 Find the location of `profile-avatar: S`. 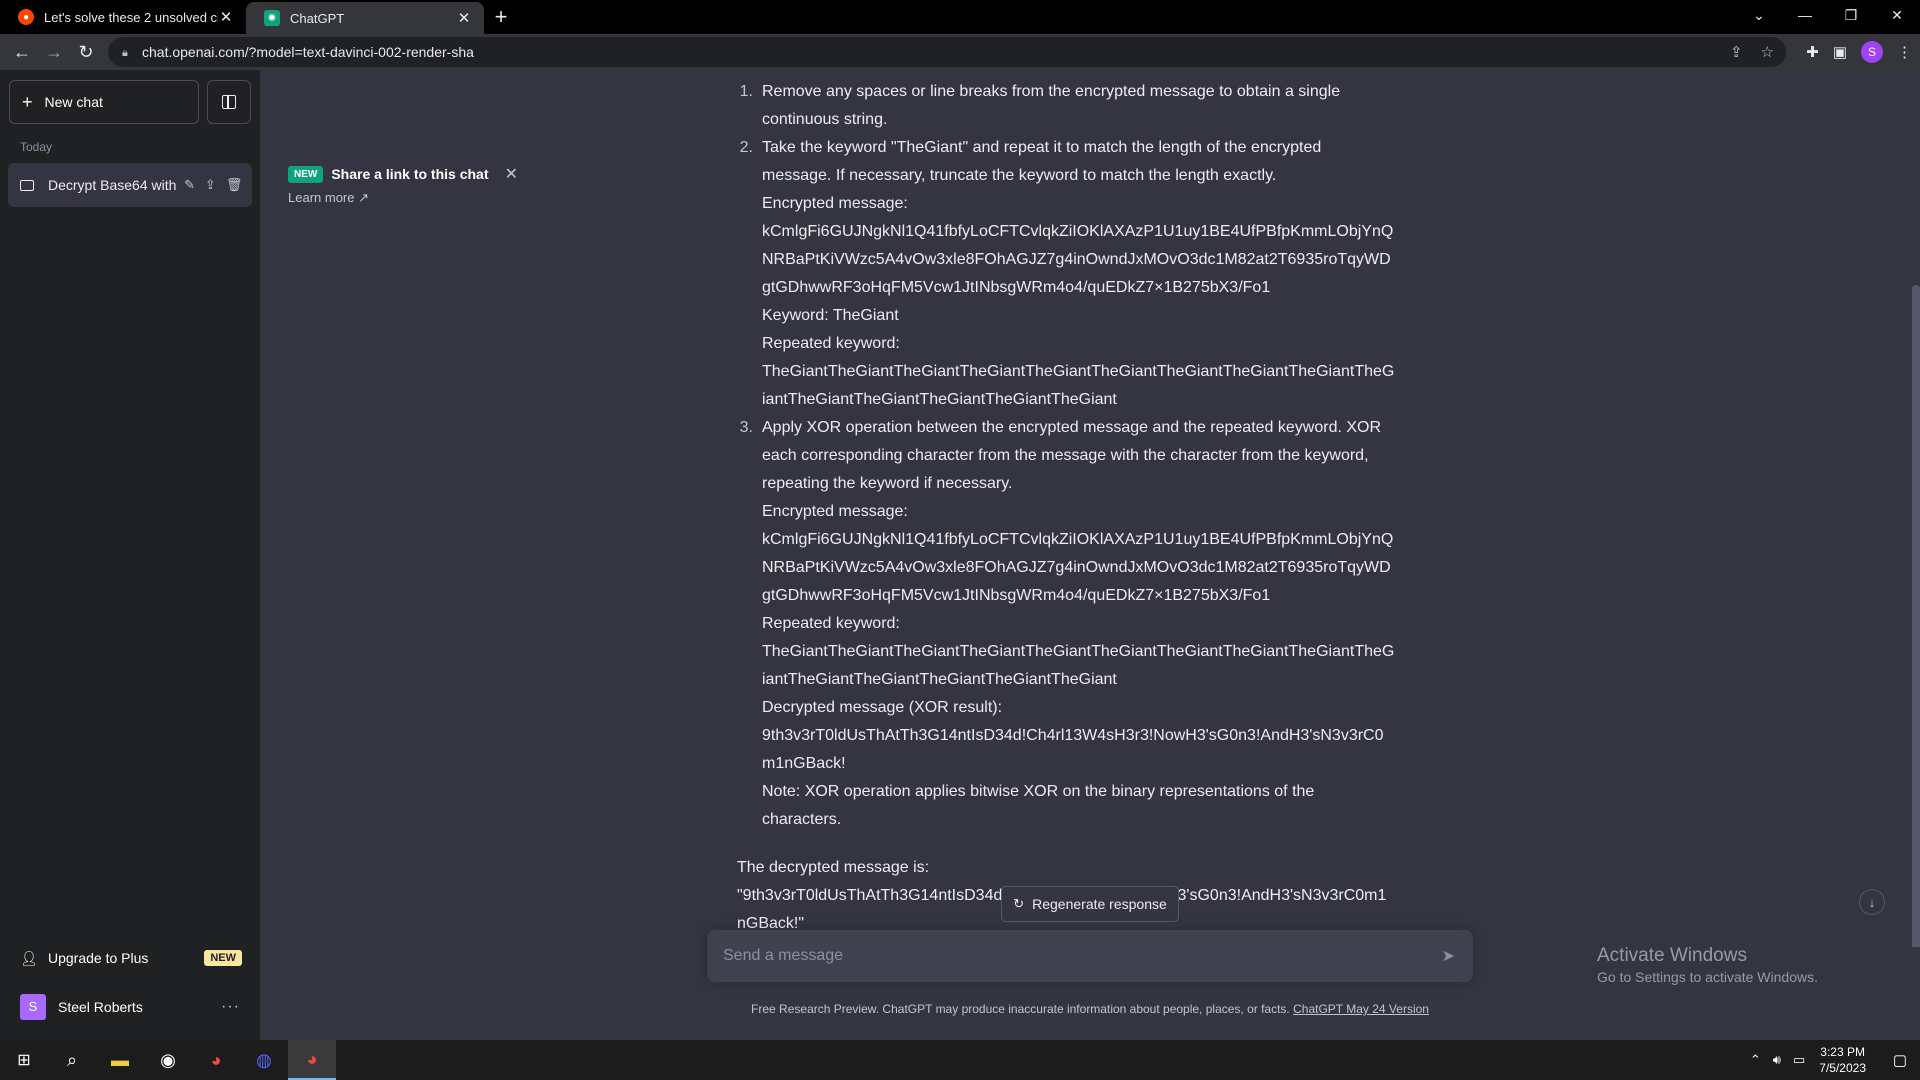

profile-avatar: S is located at coordinates (1872, 52).